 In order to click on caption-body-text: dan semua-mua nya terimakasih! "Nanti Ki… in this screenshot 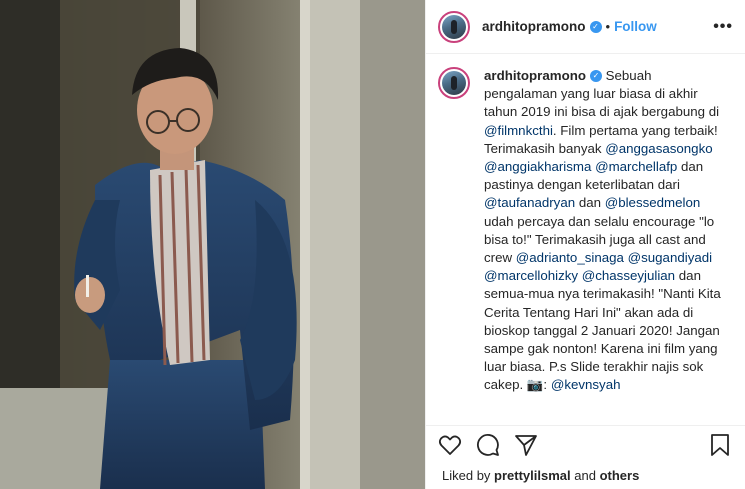, I will do `click(602, 330)`.